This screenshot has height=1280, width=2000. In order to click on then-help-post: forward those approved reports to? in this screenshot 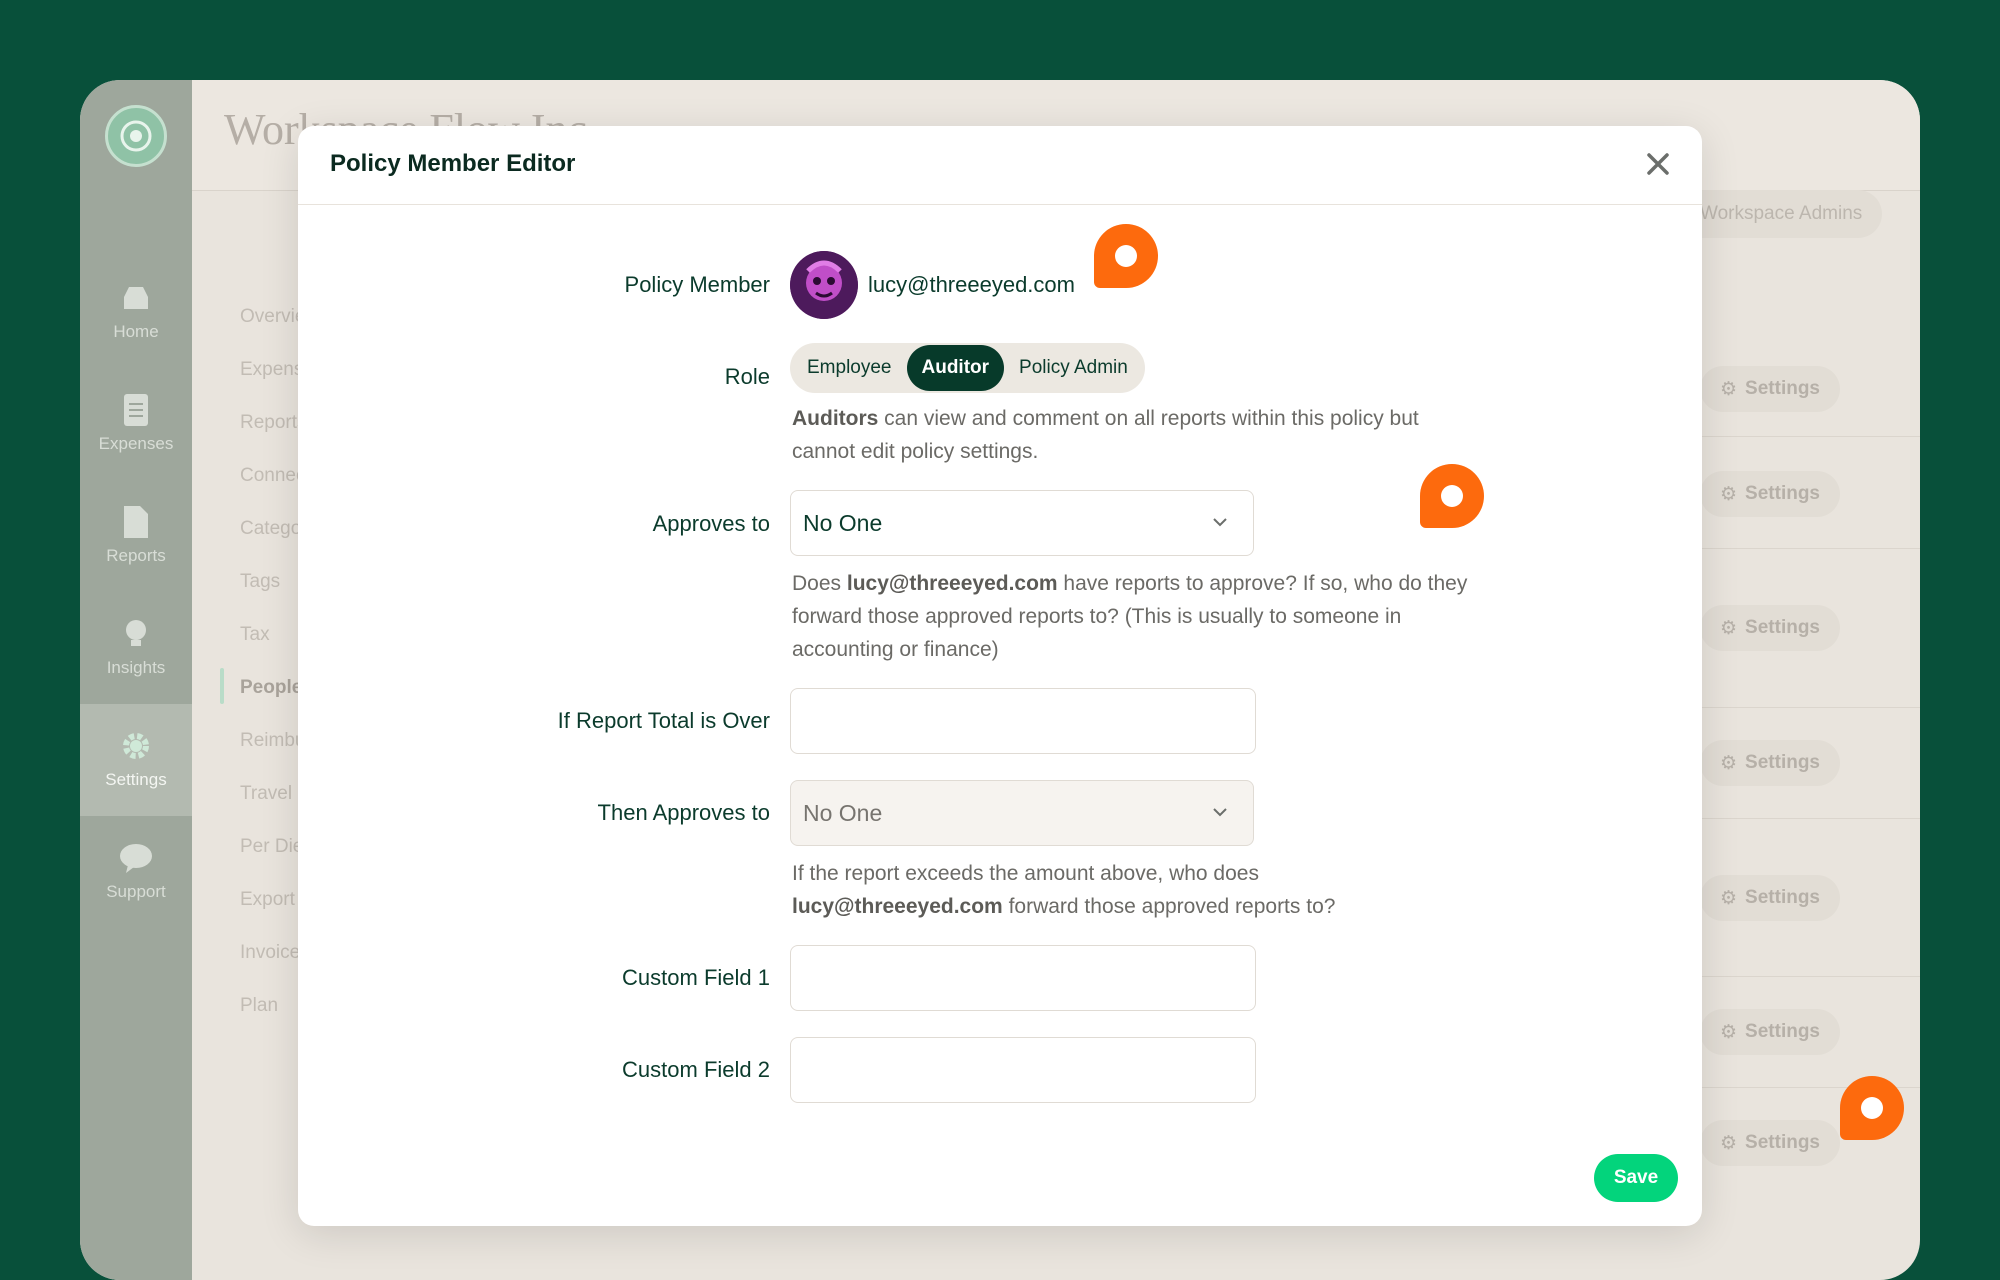, I will do `click(1169, 906)`.